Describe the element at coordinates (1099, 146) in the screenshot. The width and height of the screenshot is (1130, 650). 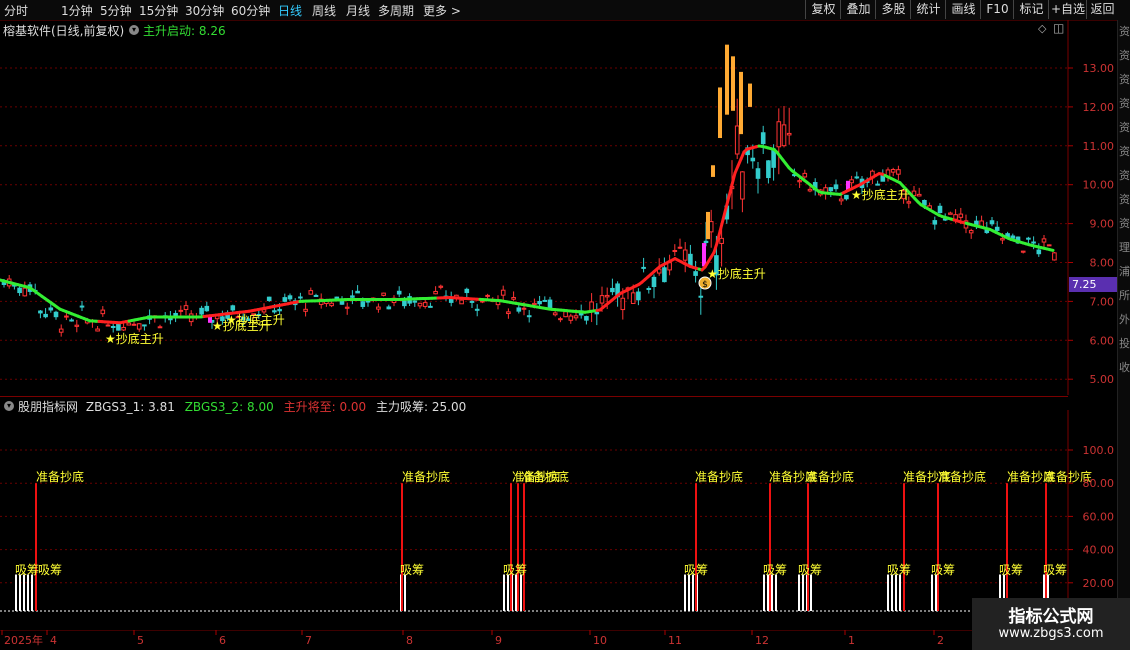
I see `price-tick-label: 11.00` at that location.